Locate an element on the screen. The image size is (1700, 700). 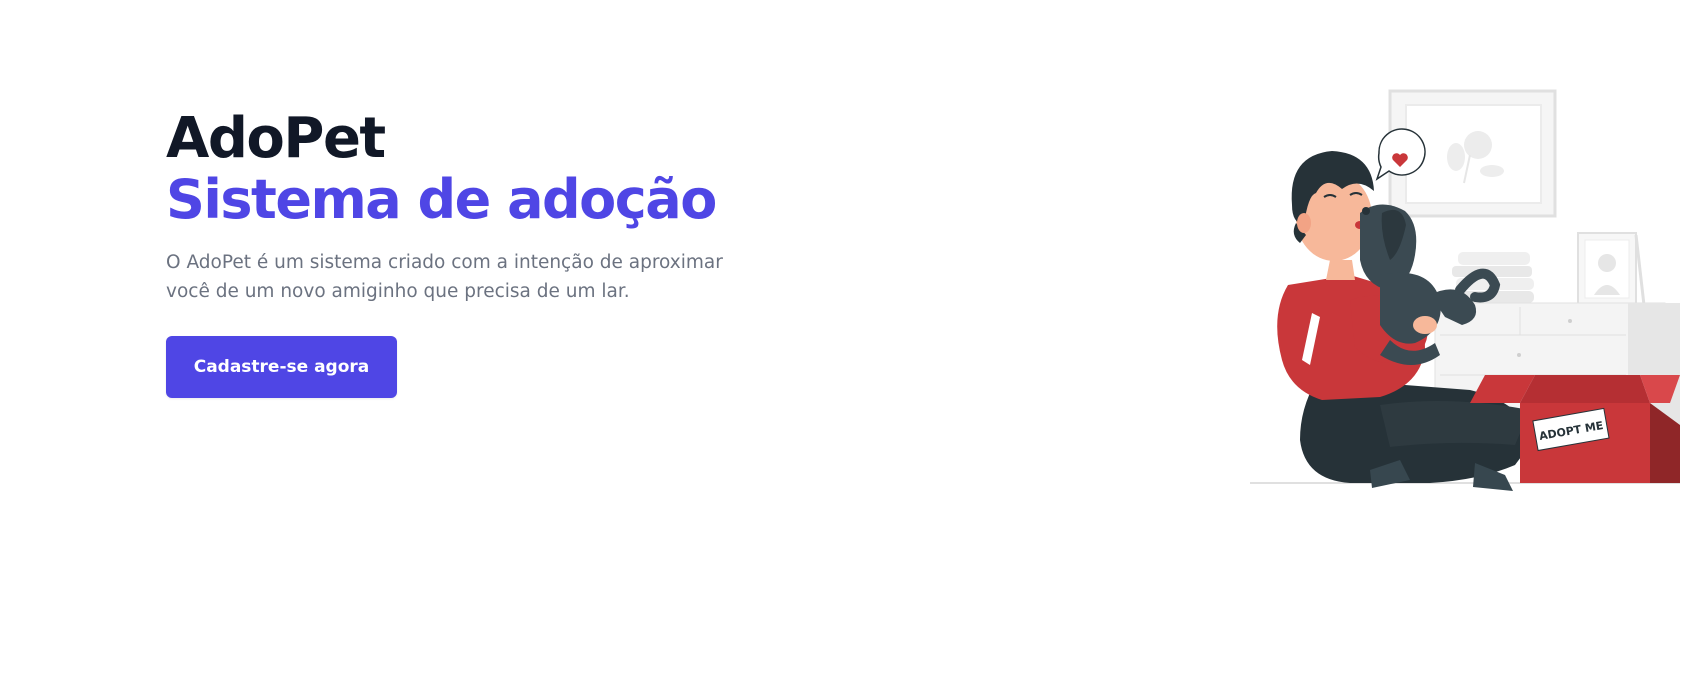
photo-frame-icon is located at coordinates (1611, 269).